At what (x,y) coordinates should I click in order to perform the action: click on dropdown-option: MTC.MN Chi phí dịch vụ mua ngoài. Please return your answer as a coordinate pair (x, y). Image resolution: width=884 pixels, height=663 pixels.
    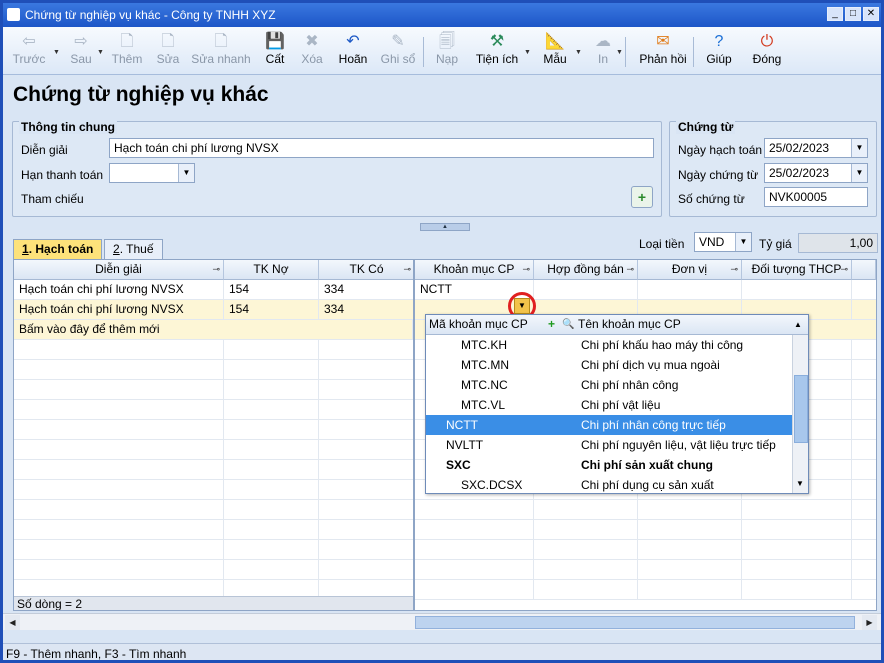
    Looking at the image, I should click on (609, 365).